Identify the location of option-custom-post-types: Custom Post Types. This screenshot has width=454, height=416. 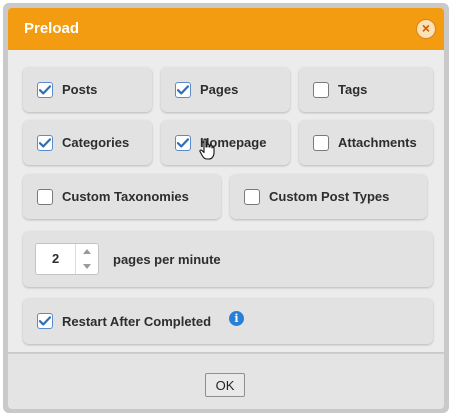
(328, 196).